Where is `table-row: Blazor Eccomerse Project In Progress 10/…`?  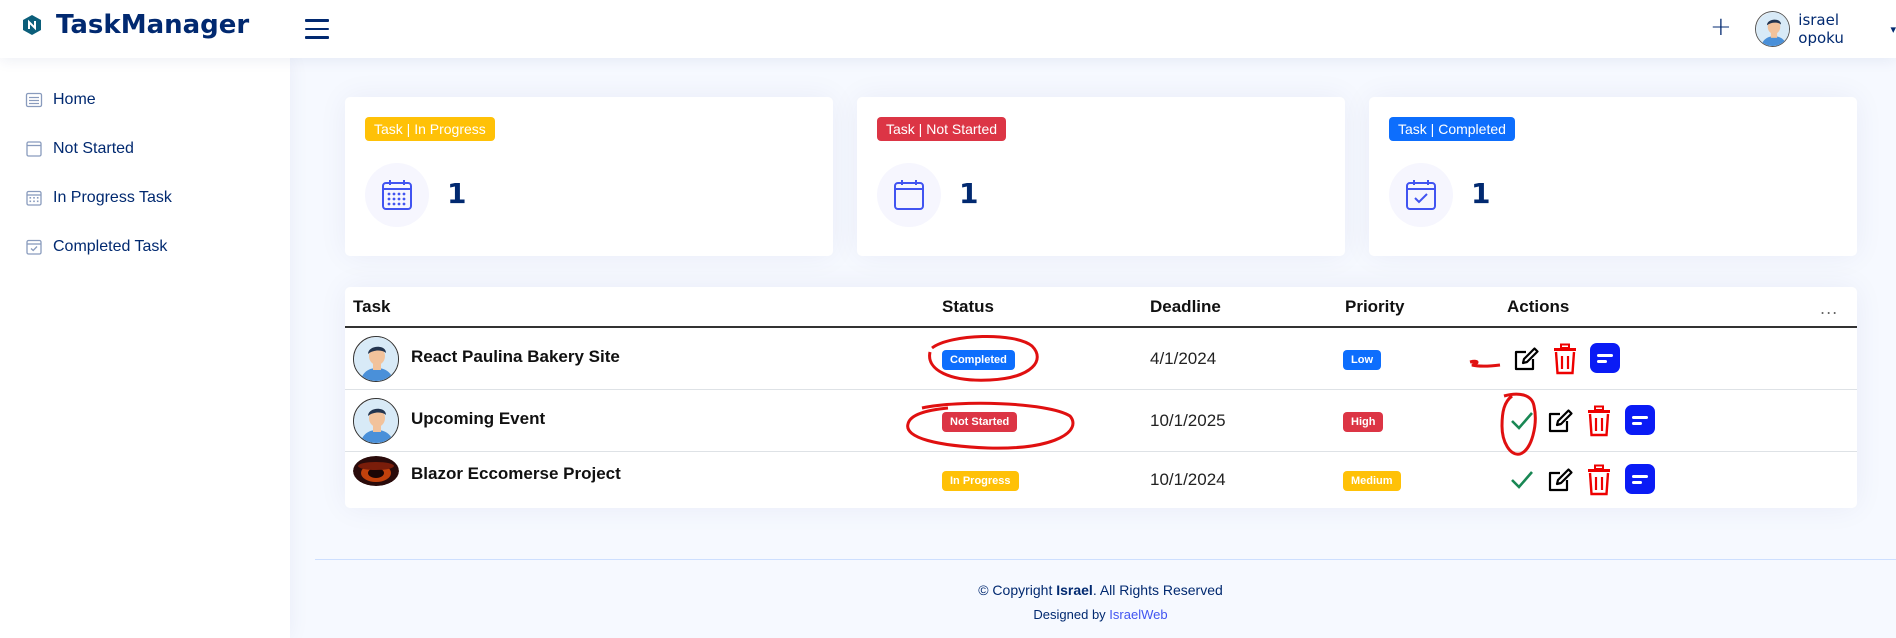
table-row: Blazor Eccomerse Project In Progress 10/… is located at coordinates (1101, 480).